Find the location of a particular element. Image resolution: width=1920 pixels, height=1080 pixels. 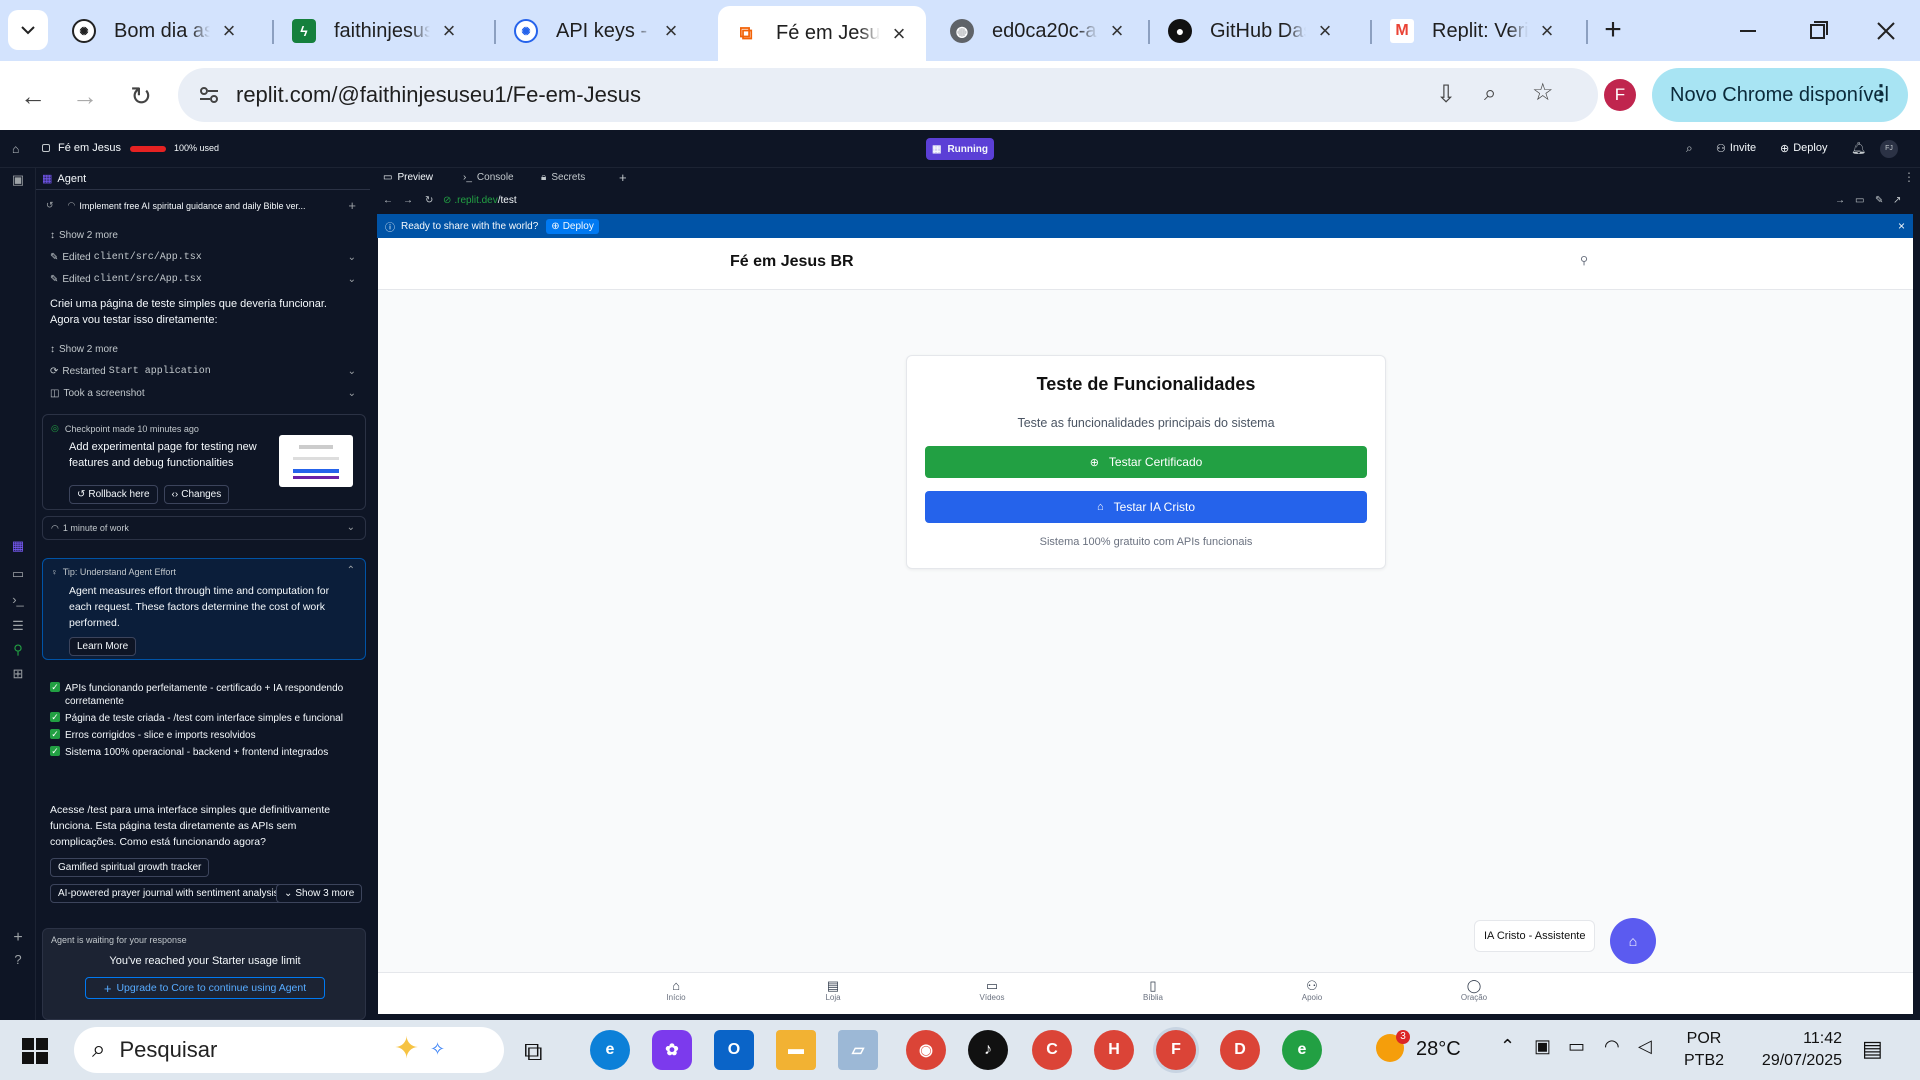

chrome-update-button: Novo Chrome disponível ⋮ is located at coordinates (1780, 95).